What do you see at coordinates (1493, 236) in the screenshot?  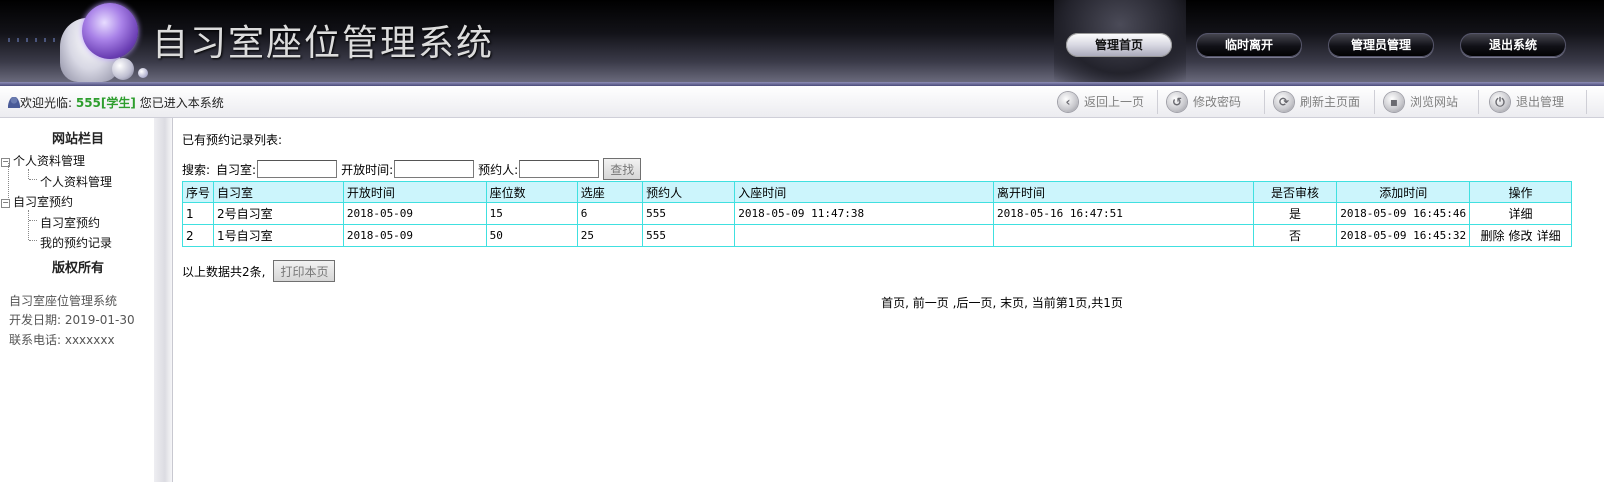 I see `delete-link: 删除` at bounding box center [1493, 236].